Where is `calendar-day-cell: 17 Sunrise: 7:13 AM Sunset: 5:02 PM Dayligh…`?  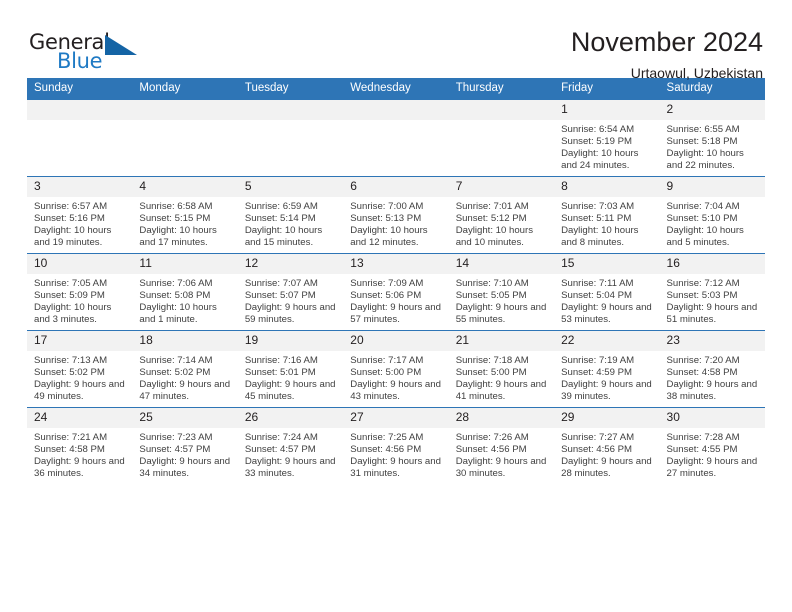
calendar-day-cell: 17 Sunrise: 7:13 AM Sunset: 5:02 PM Dayligh… is located at coordinates (80, 369).